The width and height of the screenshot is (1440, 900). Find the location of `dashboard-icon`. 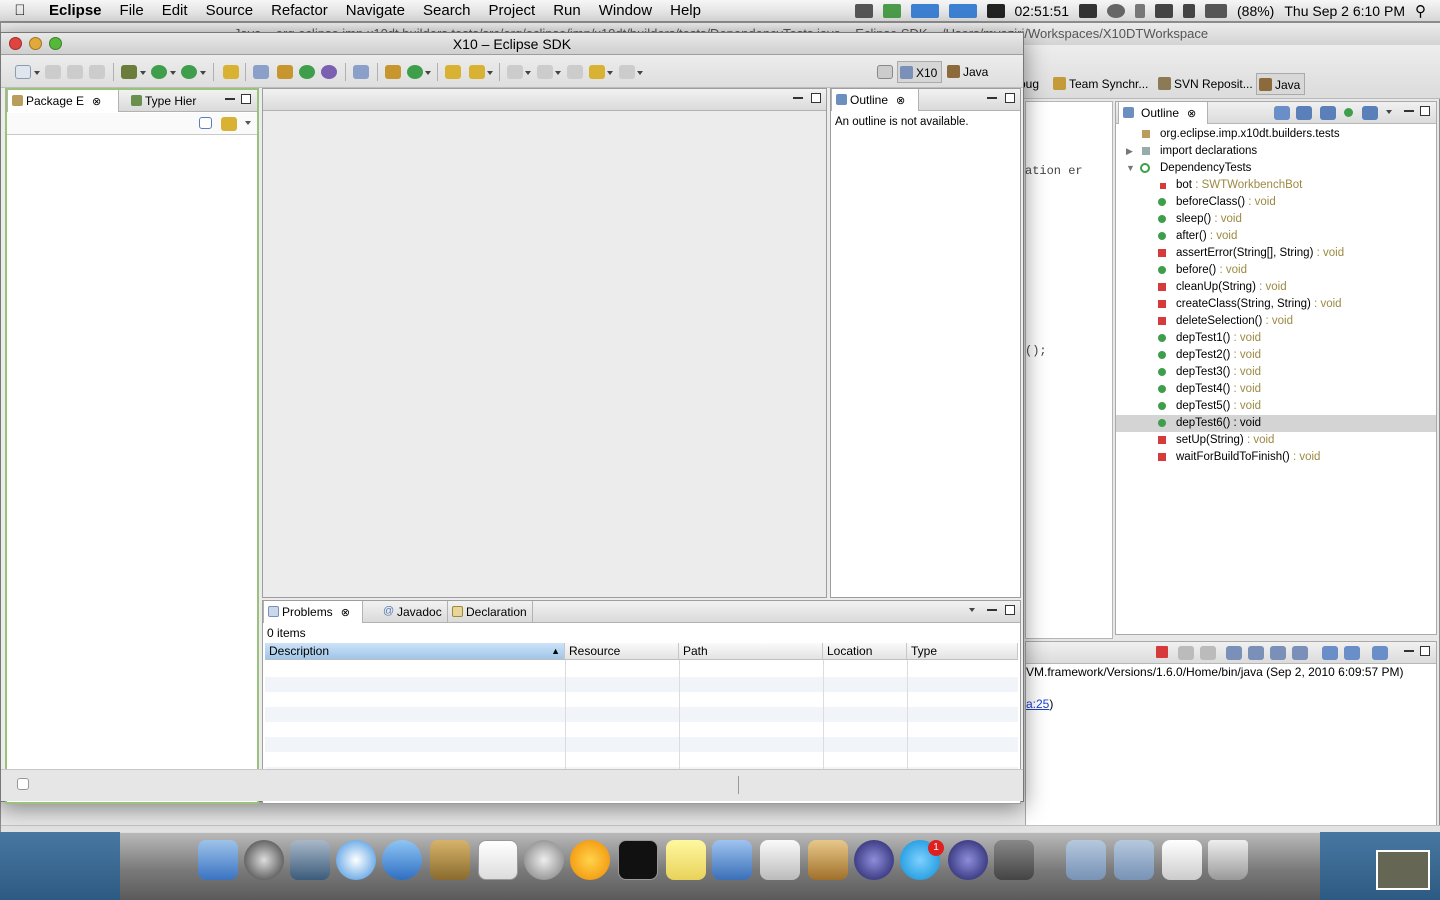

dashboard-icon is located at coordinates (264, 860).